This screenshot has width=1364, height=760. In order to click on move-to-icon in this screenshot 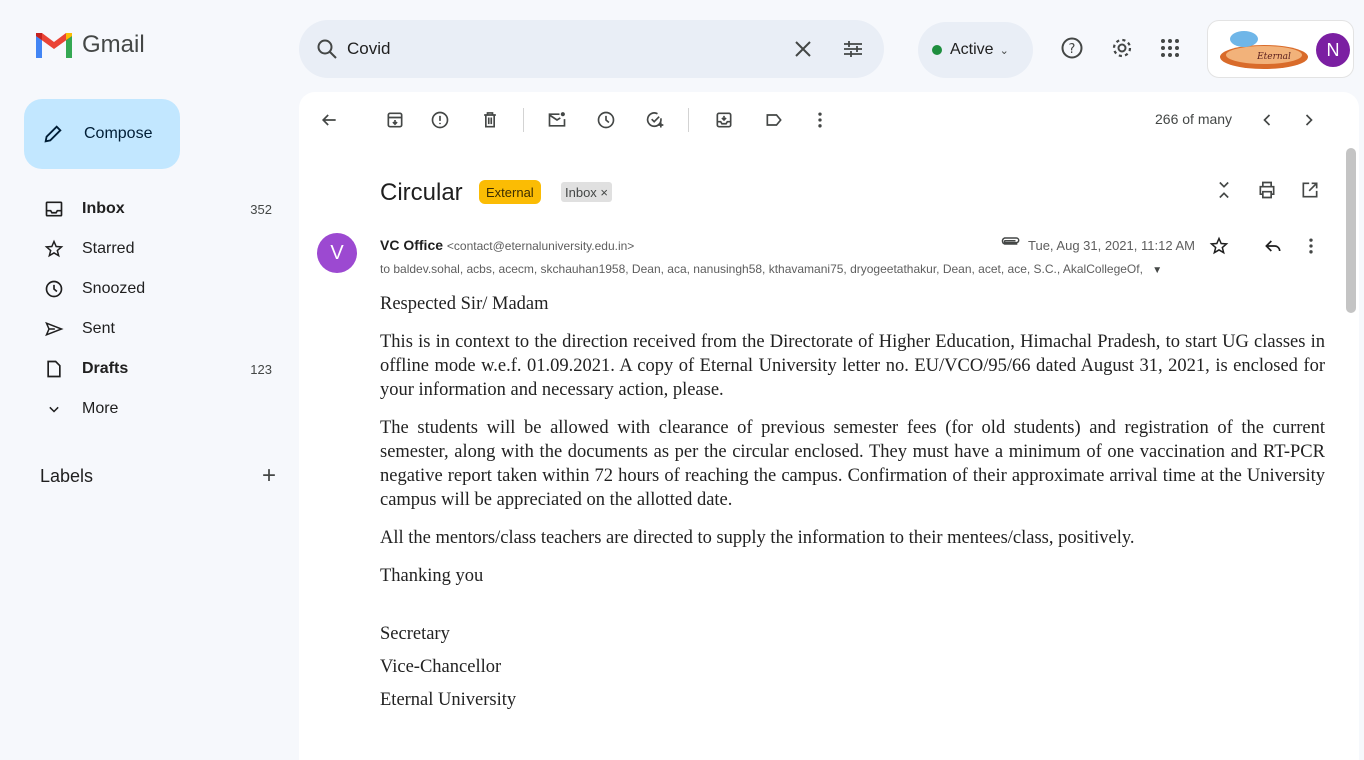, I will do `click(724, 120)`.